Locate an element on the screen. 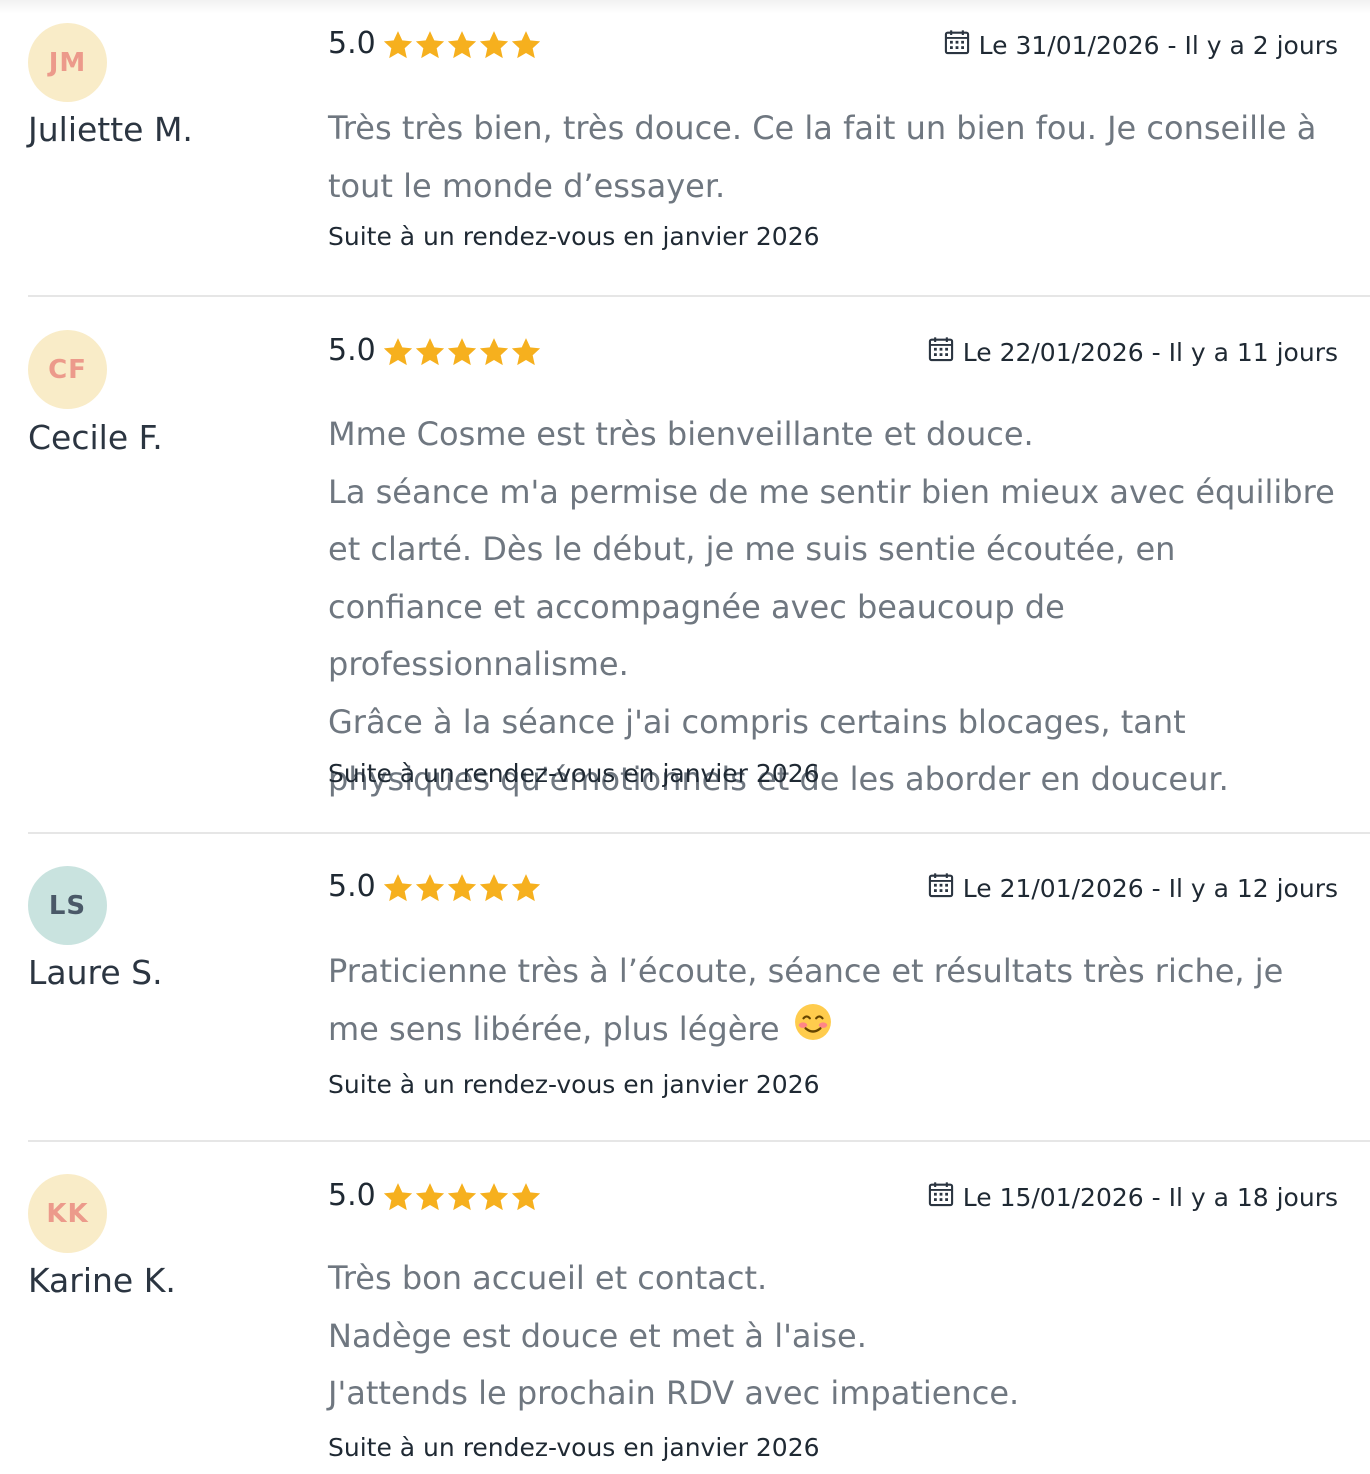 This screenshot has width=1370, height=1474. review-date-text: Le 15/01/2026 - Il y a 18 jours is located at coordinates (1150, 1197).